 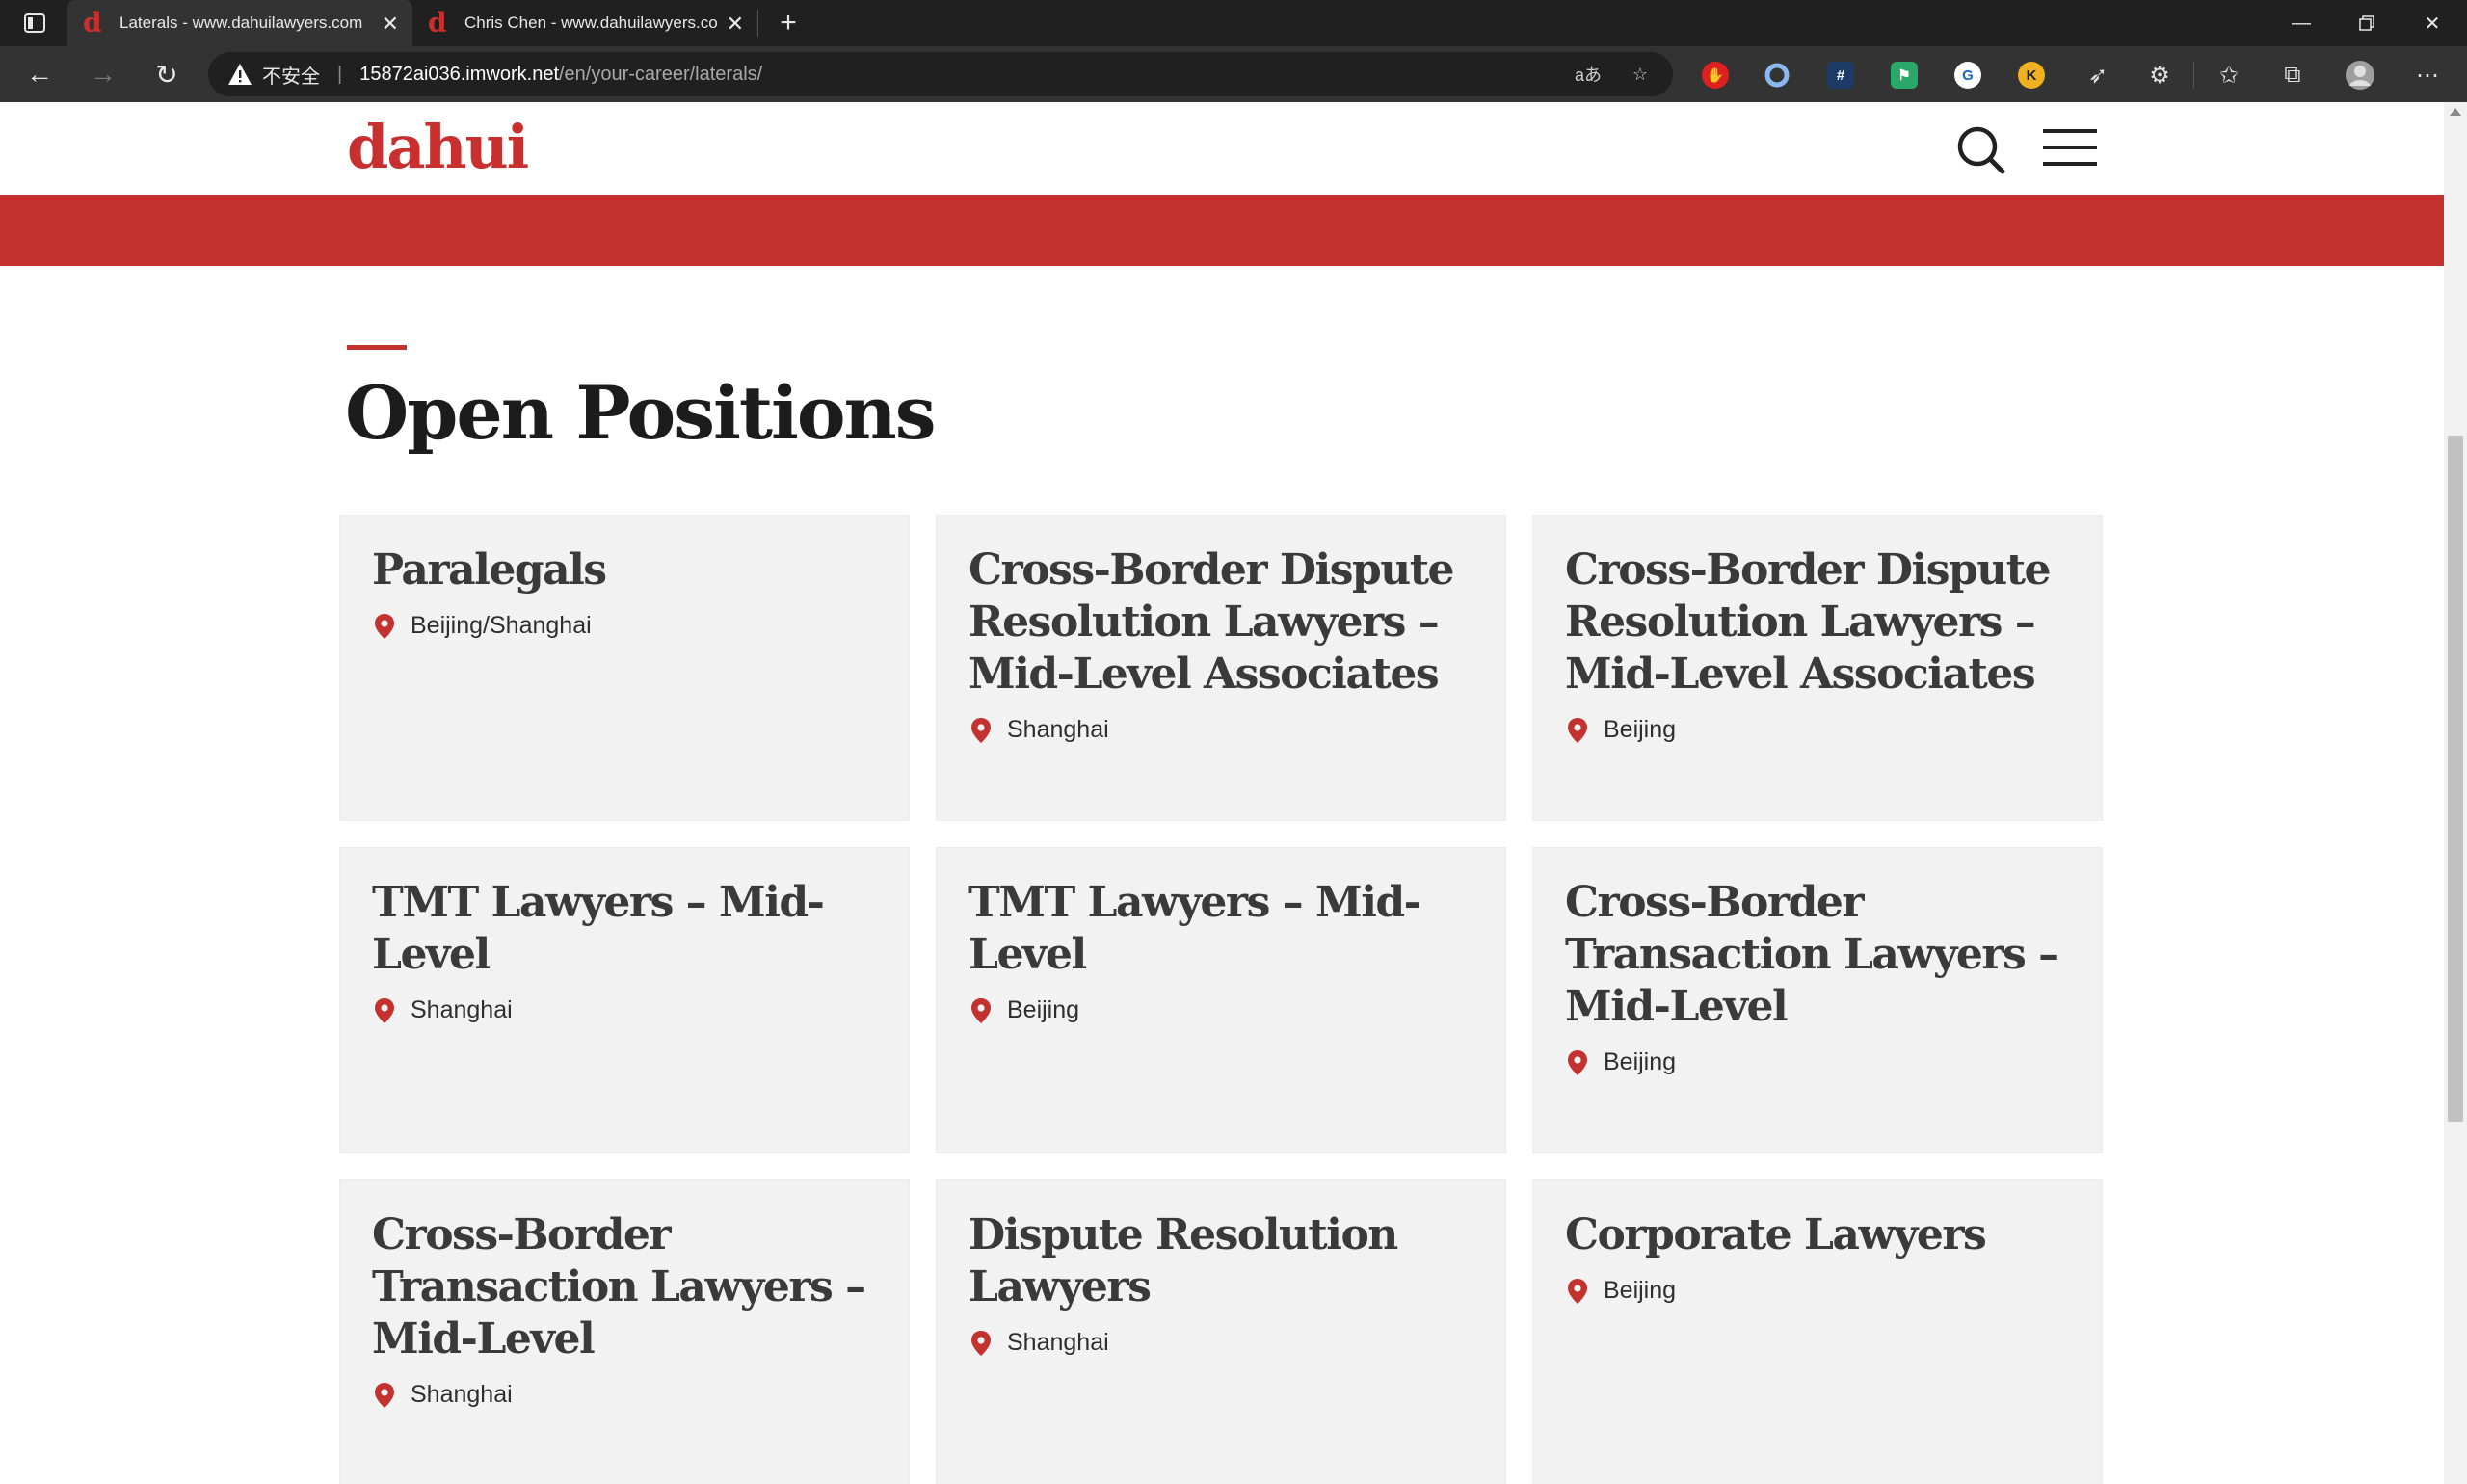 I want to click on tab-laterals: d Laterals - www.dahuilawyers.com ✕, so click(x=239, y=23).